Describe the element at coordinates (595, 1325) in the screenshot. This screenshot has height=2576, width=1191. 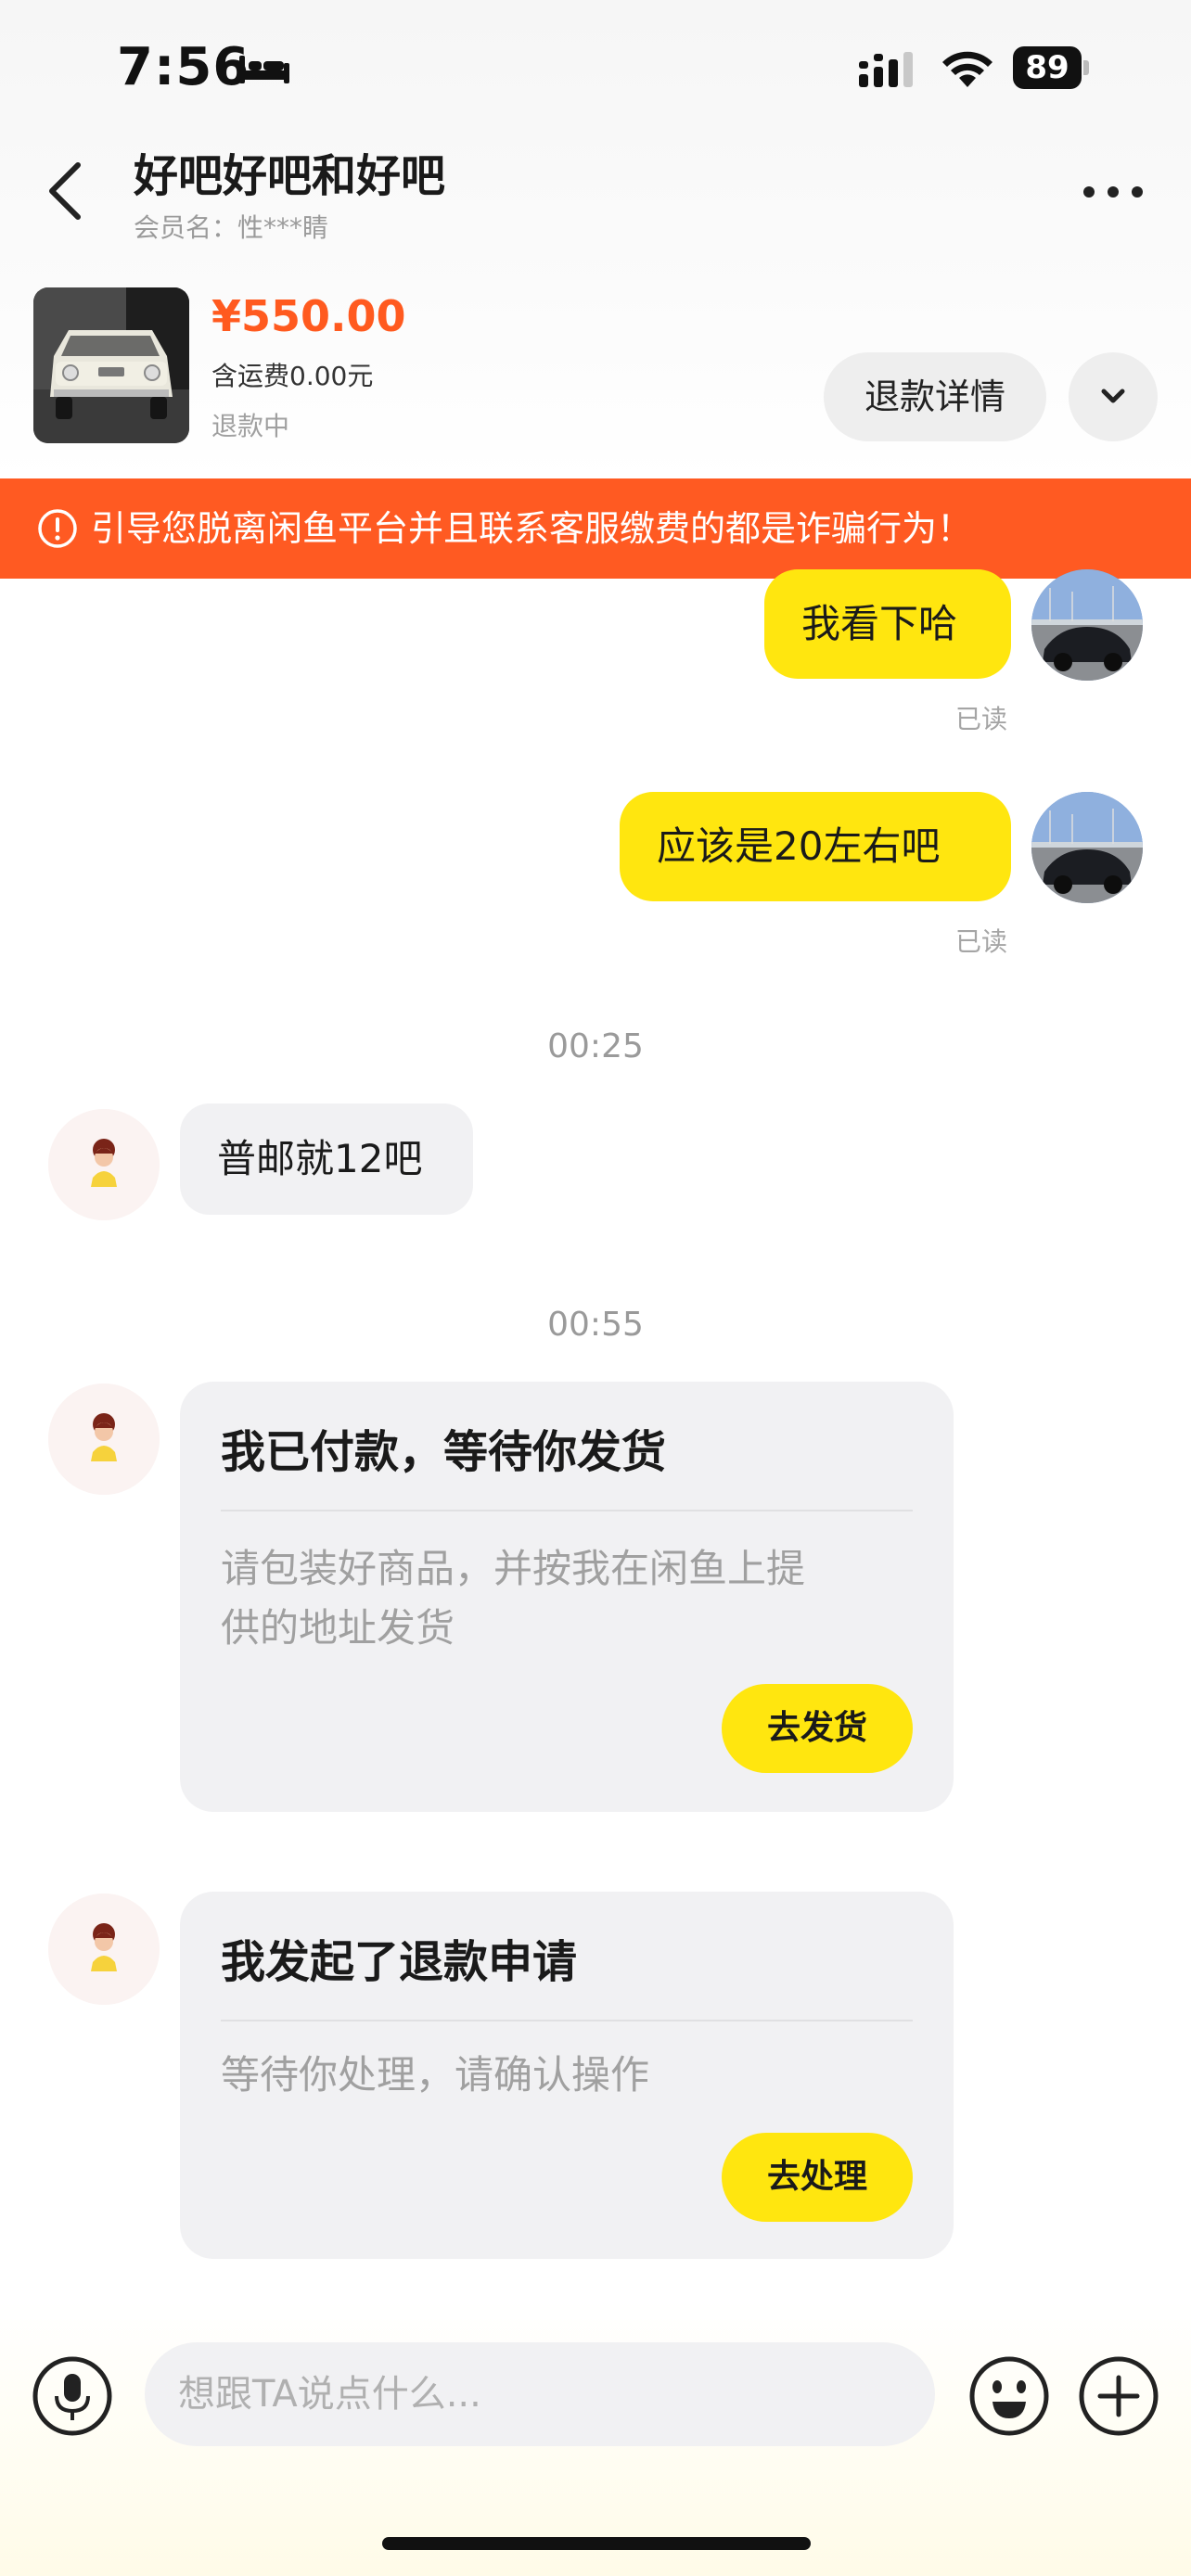
I see `message-timestamp: 00:55` at that location.